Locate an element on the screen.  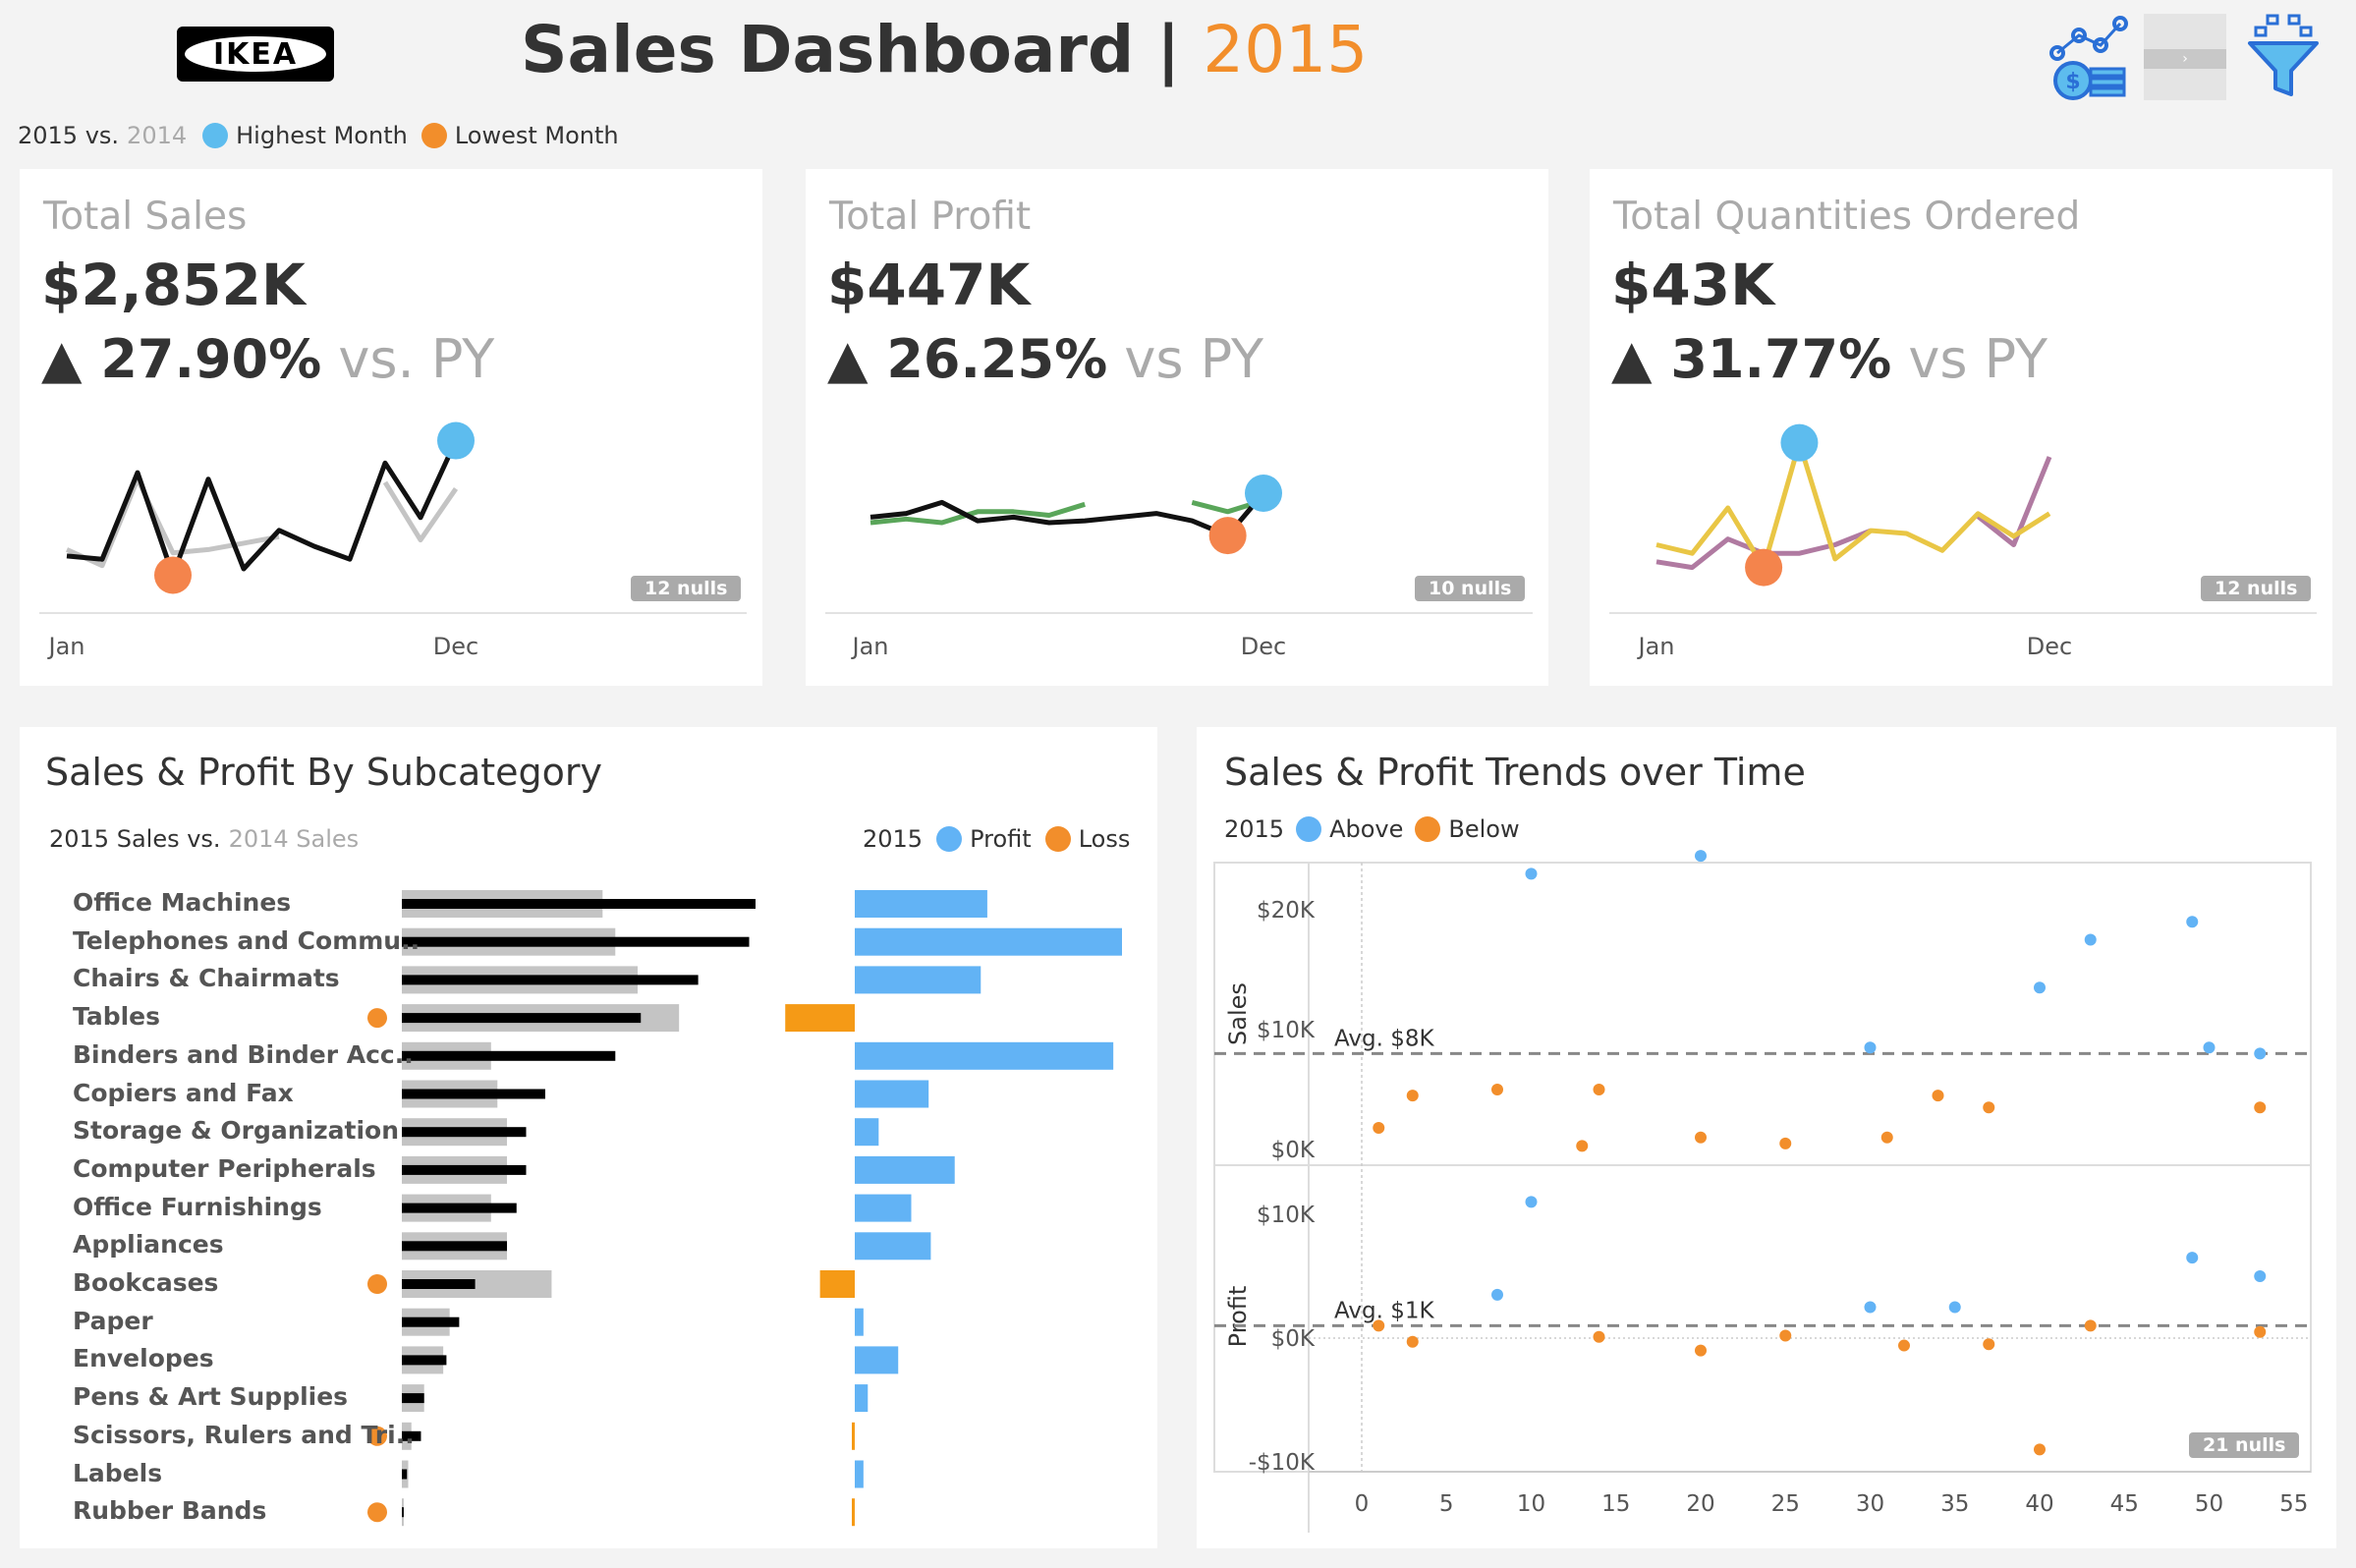
subcategory-label: Pens & Art Supplies is located at coordinates (211, 1397).